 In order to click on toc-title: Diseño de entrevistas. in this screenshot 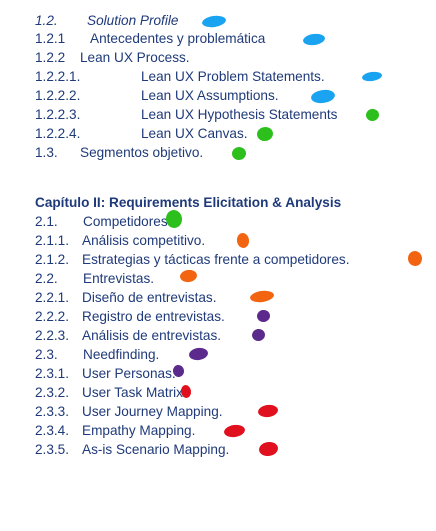, I will do `click(149, 297)`.